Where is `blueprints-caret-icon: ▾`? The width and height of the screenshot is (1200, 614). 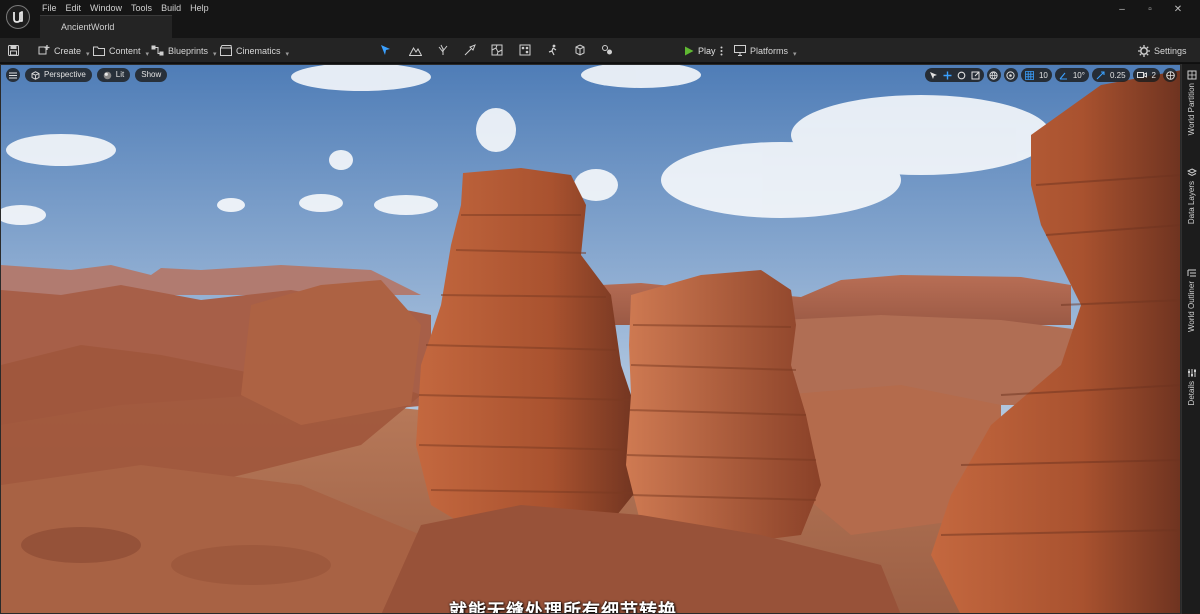
blueprints-caret-icon: ▾ is located at coordinates (215, 54).